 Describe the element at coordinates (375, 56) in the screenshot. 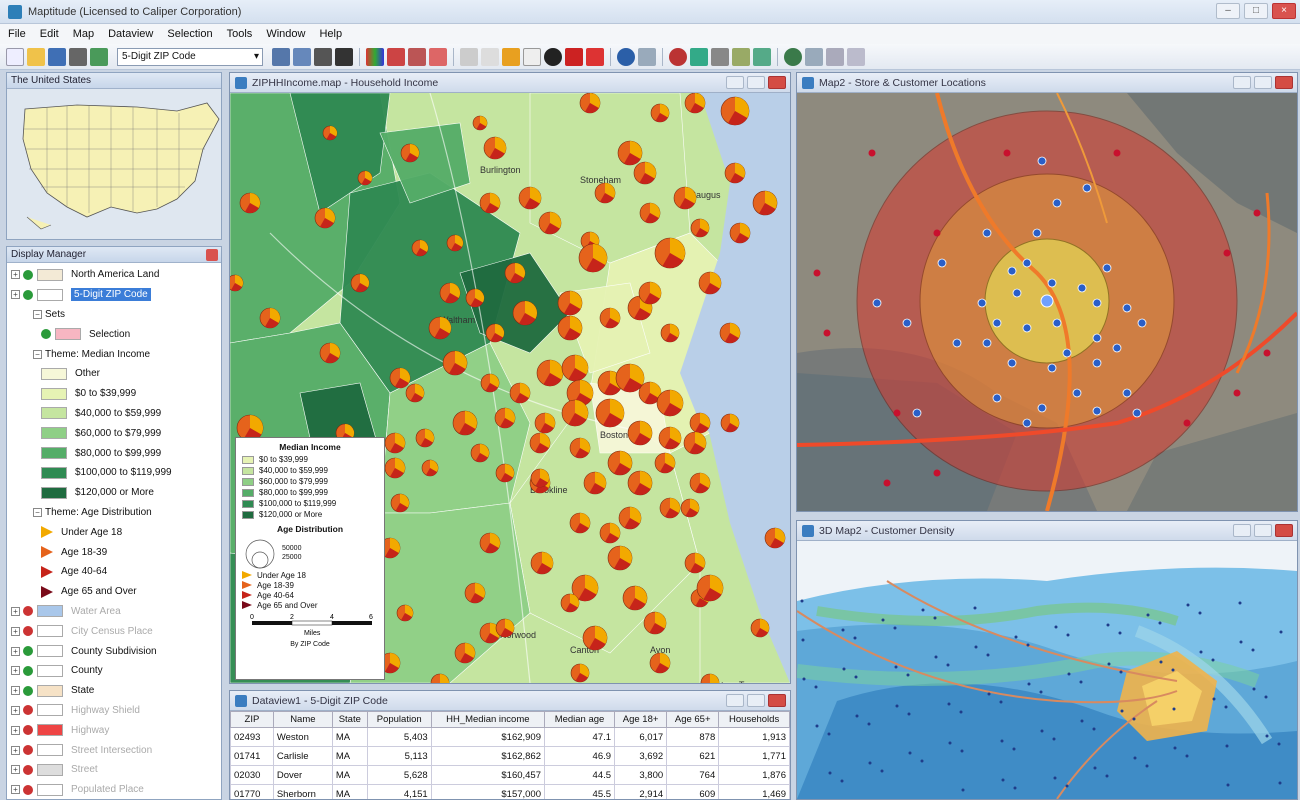

I see `theme-icon` at that location.